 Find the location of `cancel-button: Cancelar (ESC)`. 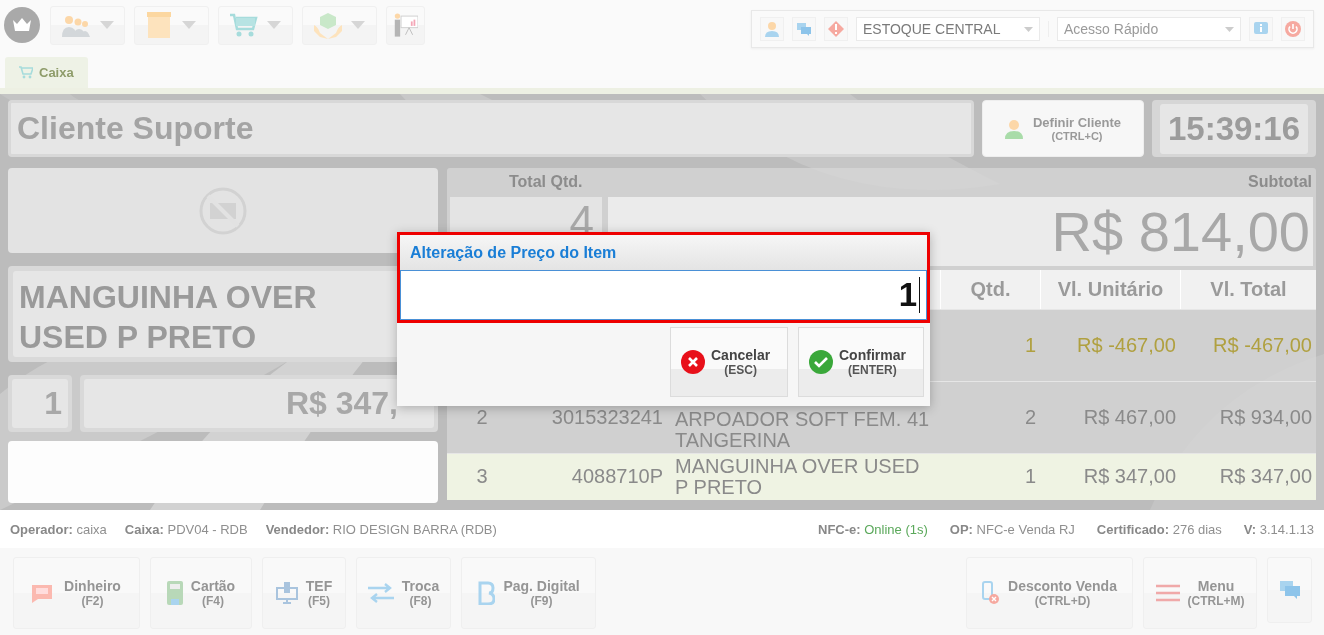

cancel-button: Cancelar (ESC) is located at coordinates (729, 362).